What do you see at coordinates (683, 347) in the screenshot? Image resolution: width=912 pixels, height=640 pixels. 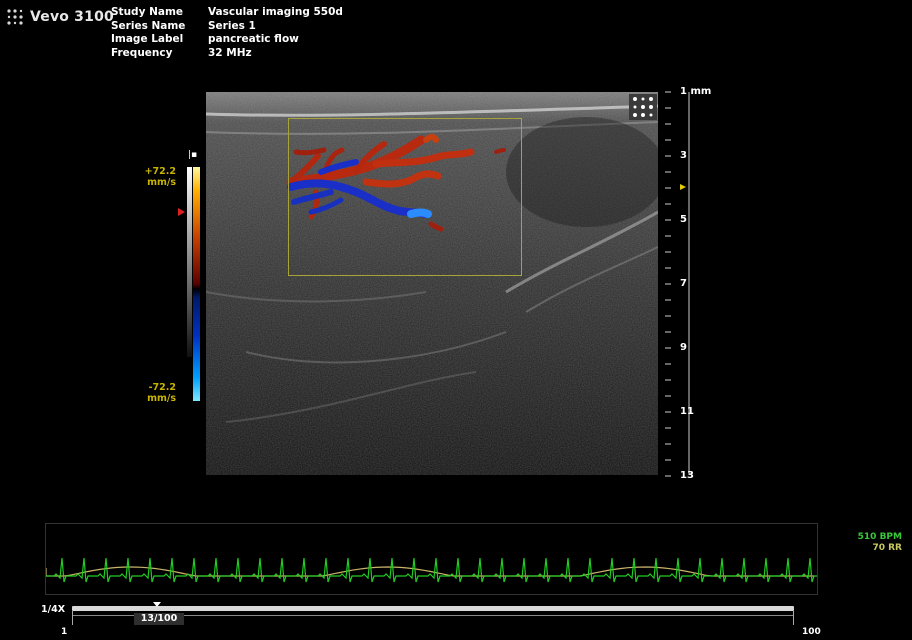 I see `depth-label: 9` at bounding box center [683, 347].